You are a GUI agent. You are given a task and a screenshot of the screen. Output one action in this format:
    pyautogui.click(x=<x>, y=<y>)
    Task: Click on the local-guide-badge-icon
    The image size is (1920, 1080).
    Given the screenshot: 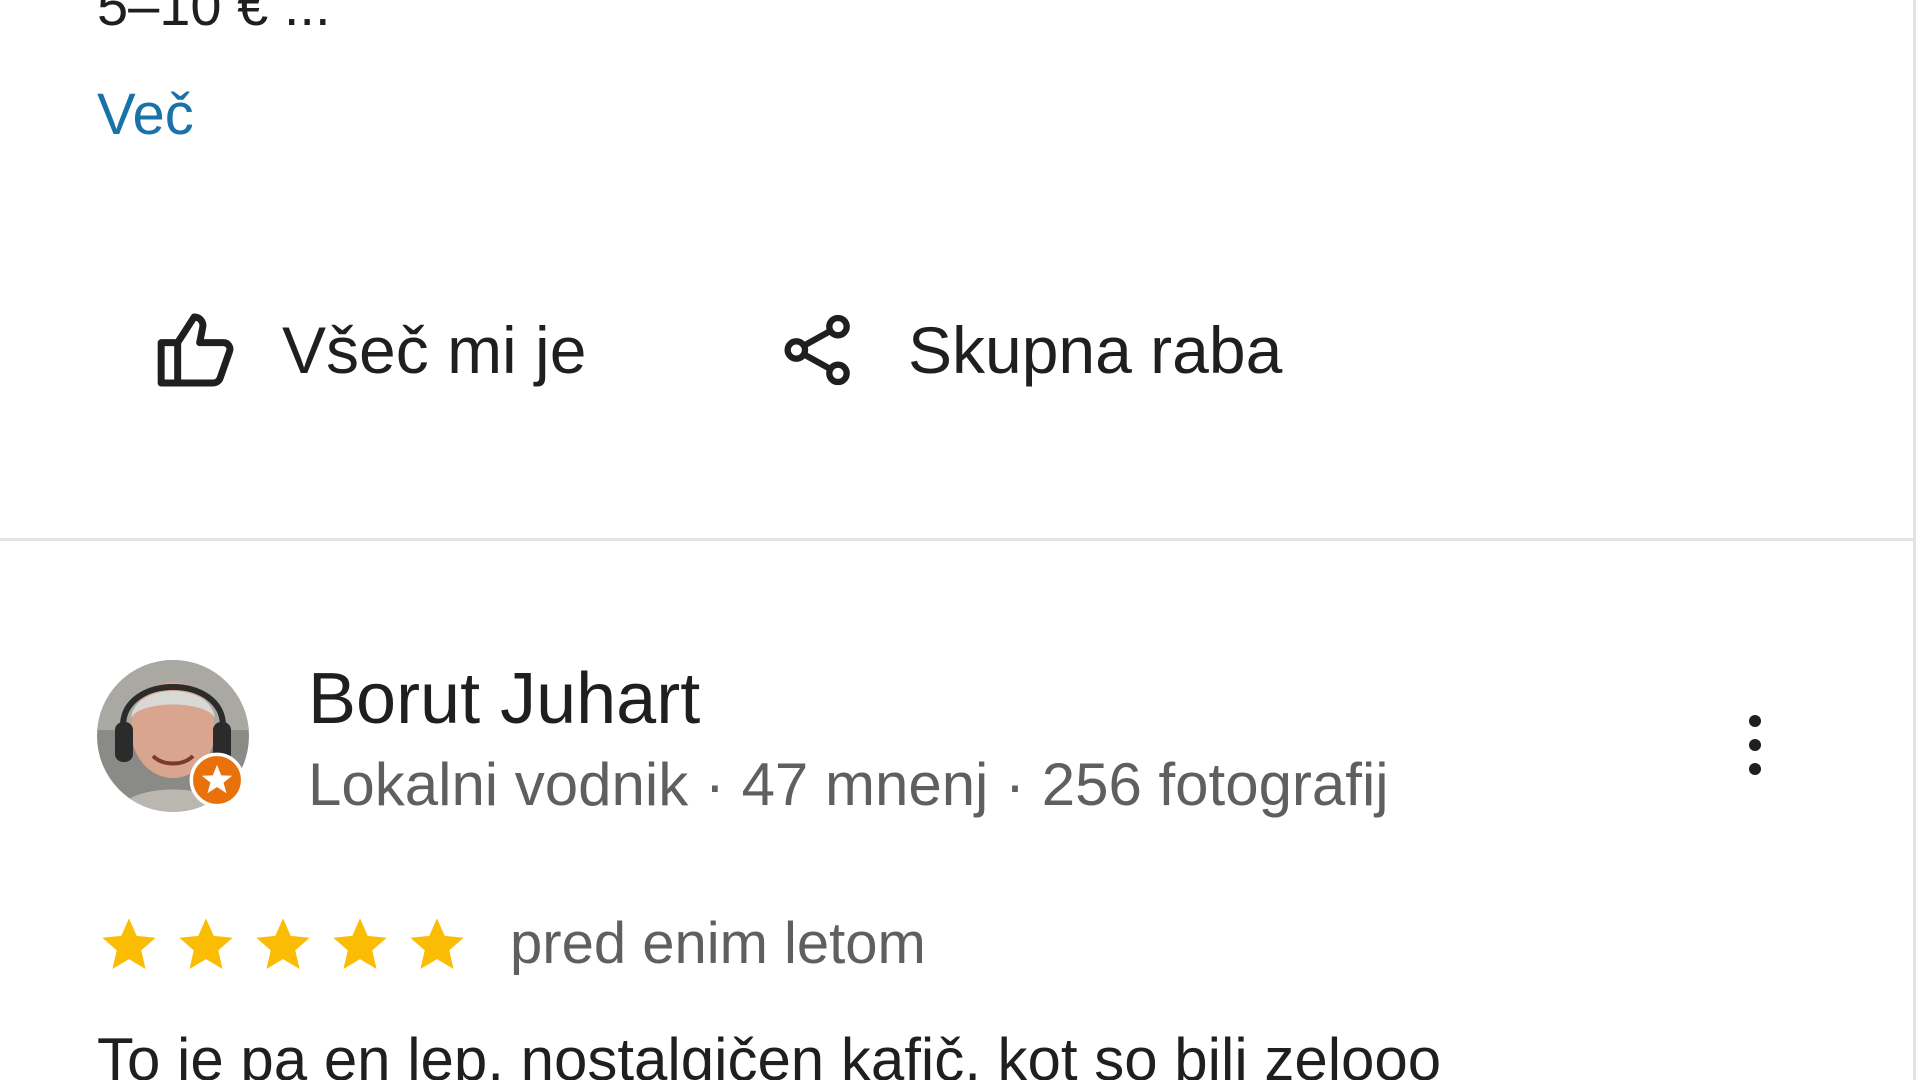 What is the action you would take?
    pyautogui.click(x=217, y=780)
    